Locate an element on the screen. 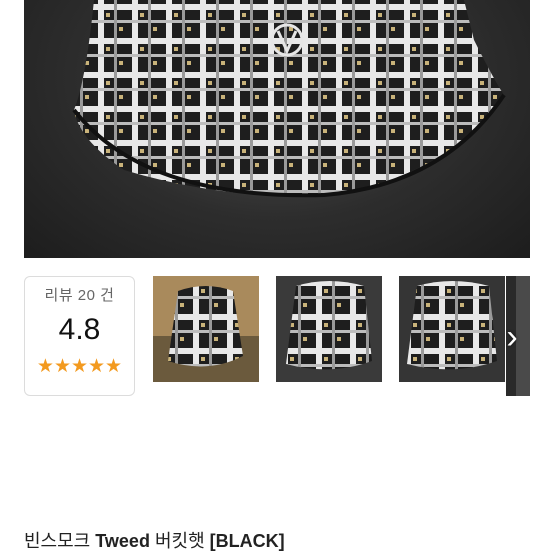 The height and width of the screenshot is (554, 554). review-summary-card: 리뷰 20 건 4.8 ★★★★★ is located at coordinates (79, 336).